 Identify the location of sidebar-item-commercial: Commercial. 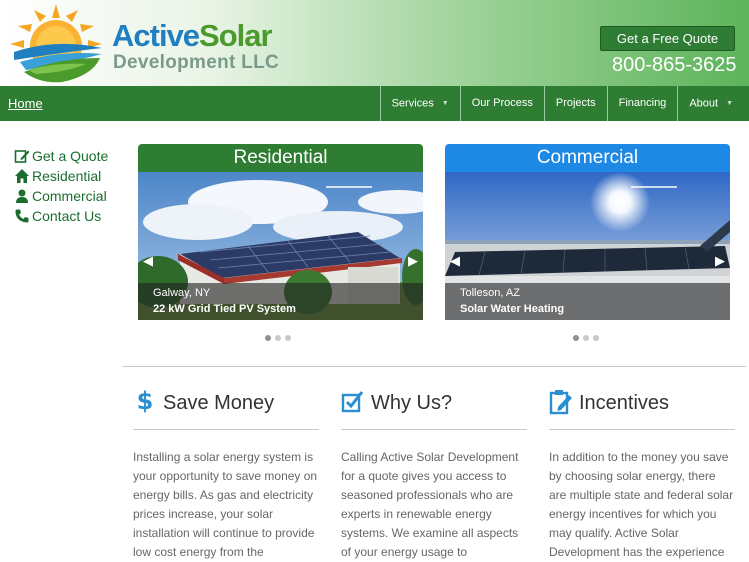
(61, 196).